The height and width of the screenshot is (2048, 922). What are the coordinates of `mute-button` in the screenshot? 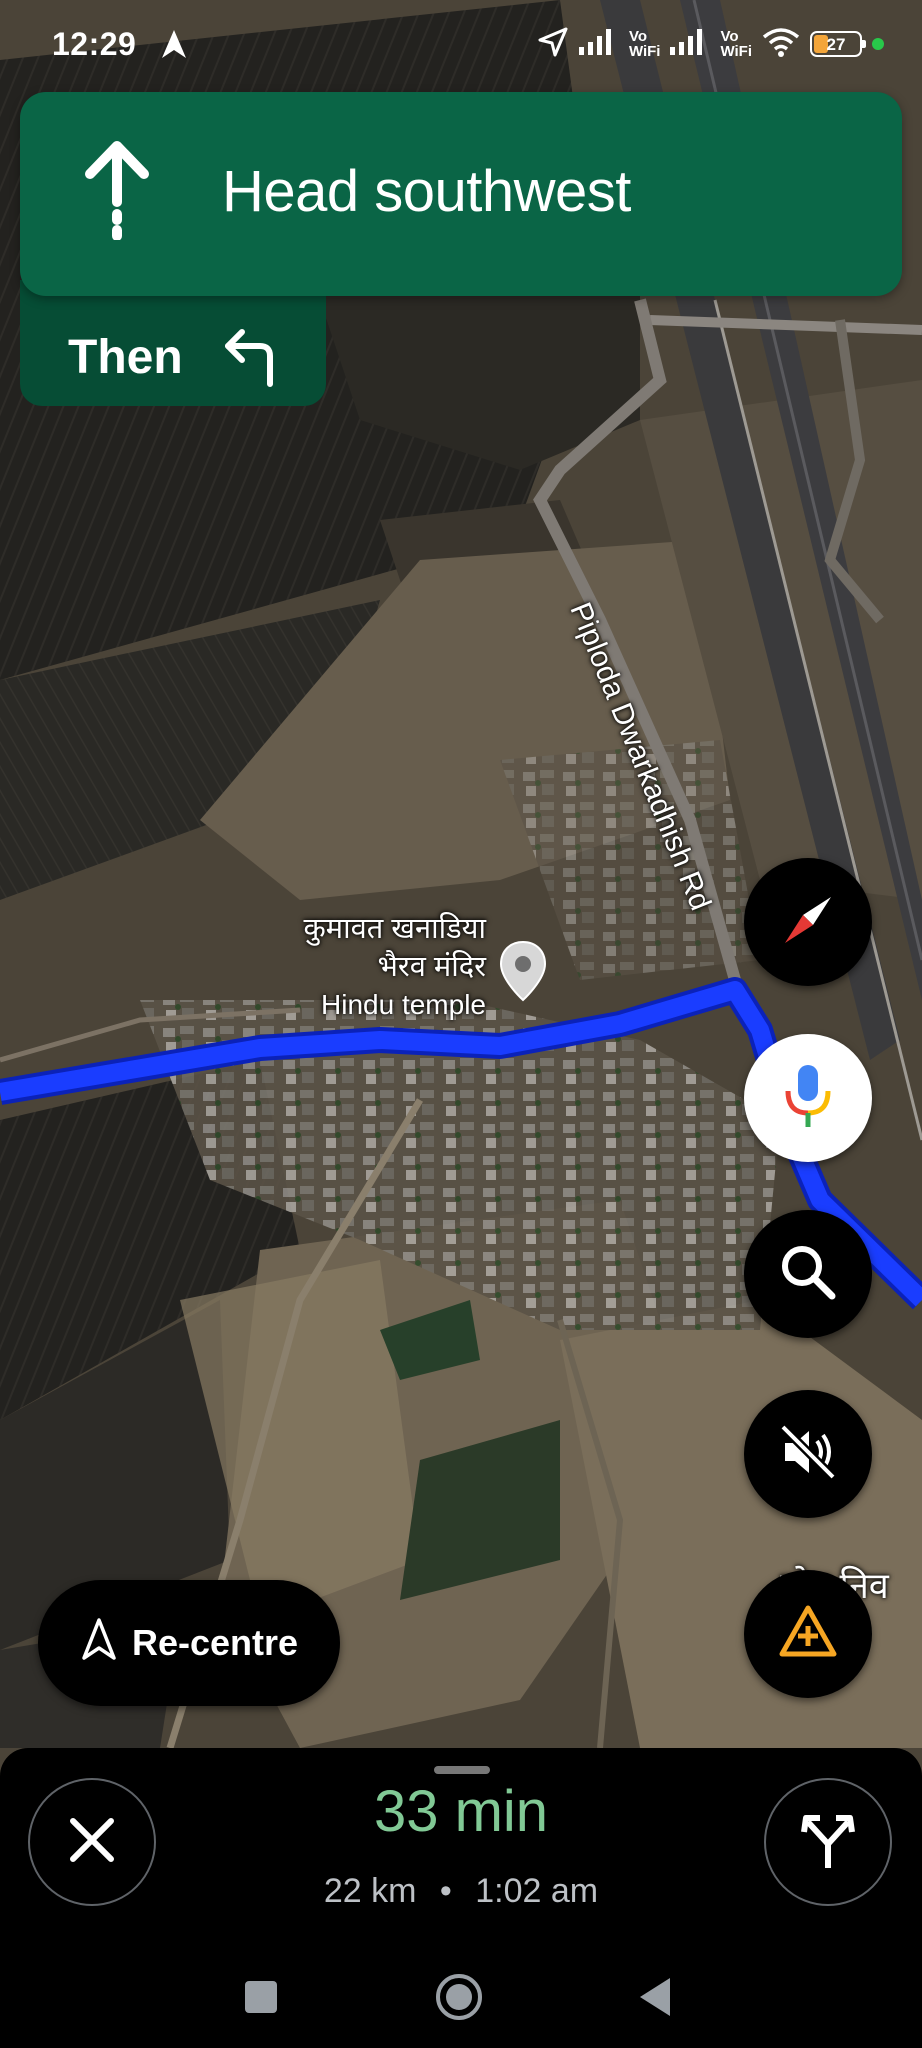 It's located at (808, 1454).